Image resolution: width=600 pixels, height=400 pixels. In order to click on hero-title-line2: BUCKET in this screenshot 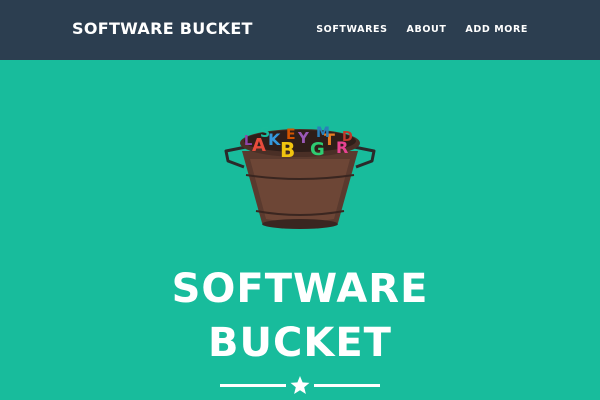, I will do `click(300, 343)`.